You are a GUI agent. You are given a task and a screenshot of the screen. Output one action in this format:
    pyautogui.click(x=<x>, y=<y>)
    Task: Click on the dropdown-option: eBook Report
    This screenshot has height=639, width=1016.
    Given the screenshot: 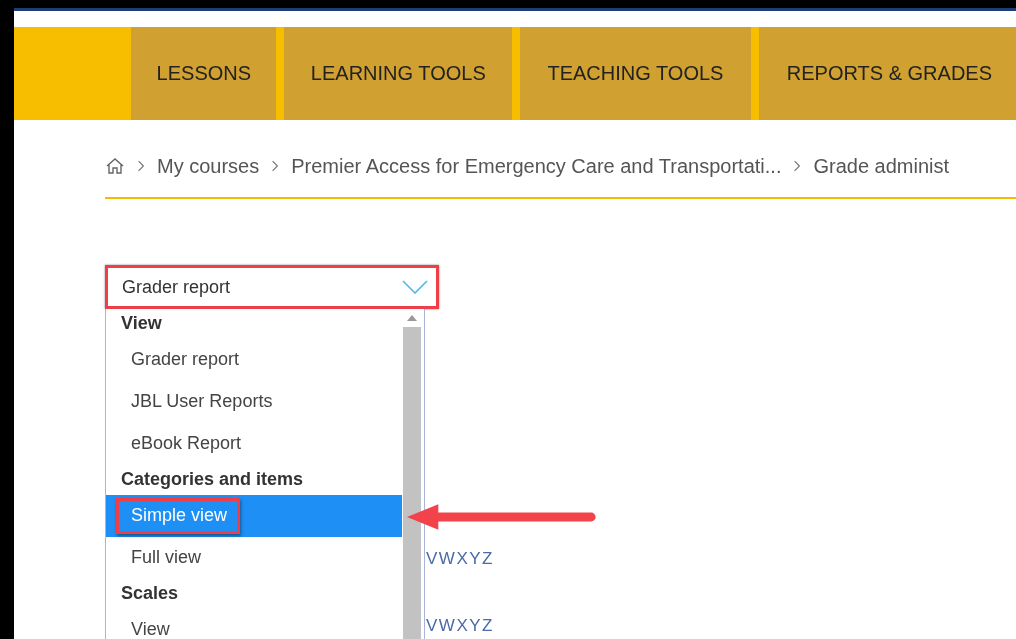 What is the action you would take?
    pyautogui.click(x=254, y=444)
    